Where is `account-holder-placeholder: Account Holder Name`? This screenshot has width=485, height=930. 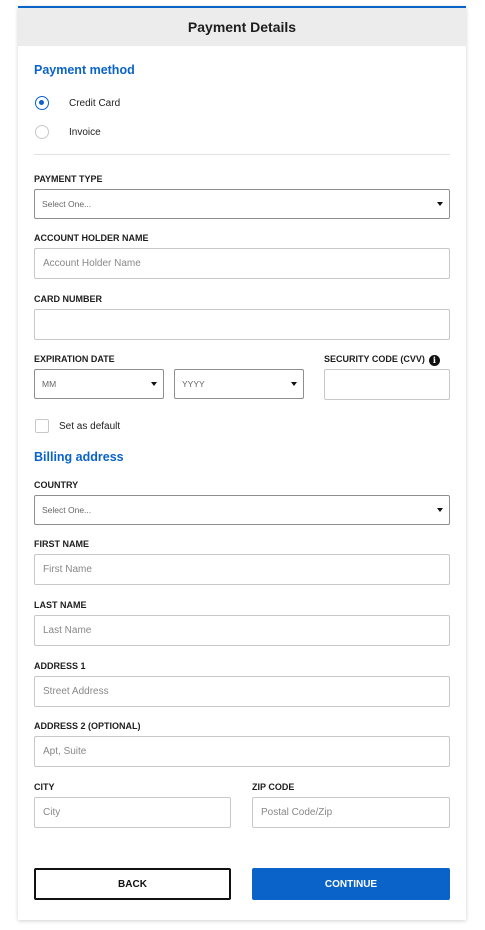
account-holder-placeholder: Account Holder Name is located at coordinates (92, 263).